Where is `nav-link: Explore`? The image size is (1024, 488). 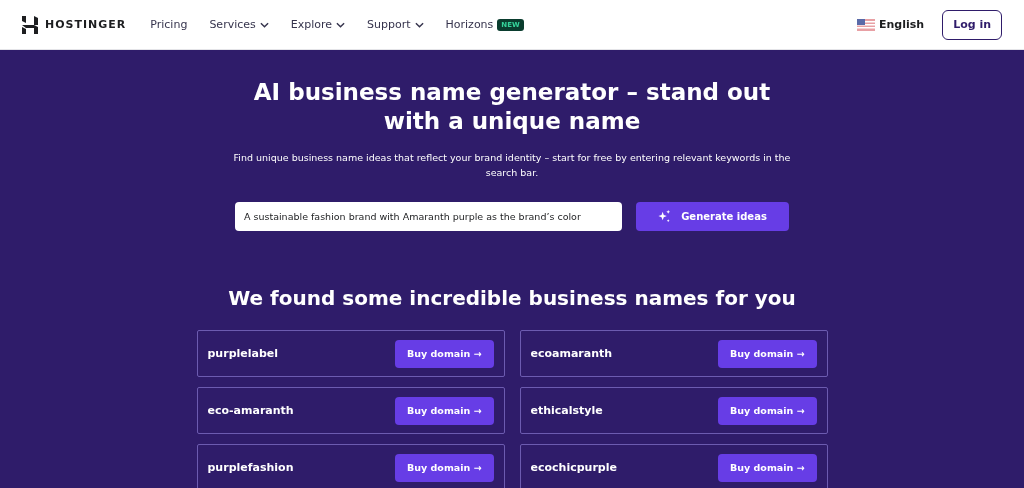 nav-link: Explore is located at coordinates (318, 24).